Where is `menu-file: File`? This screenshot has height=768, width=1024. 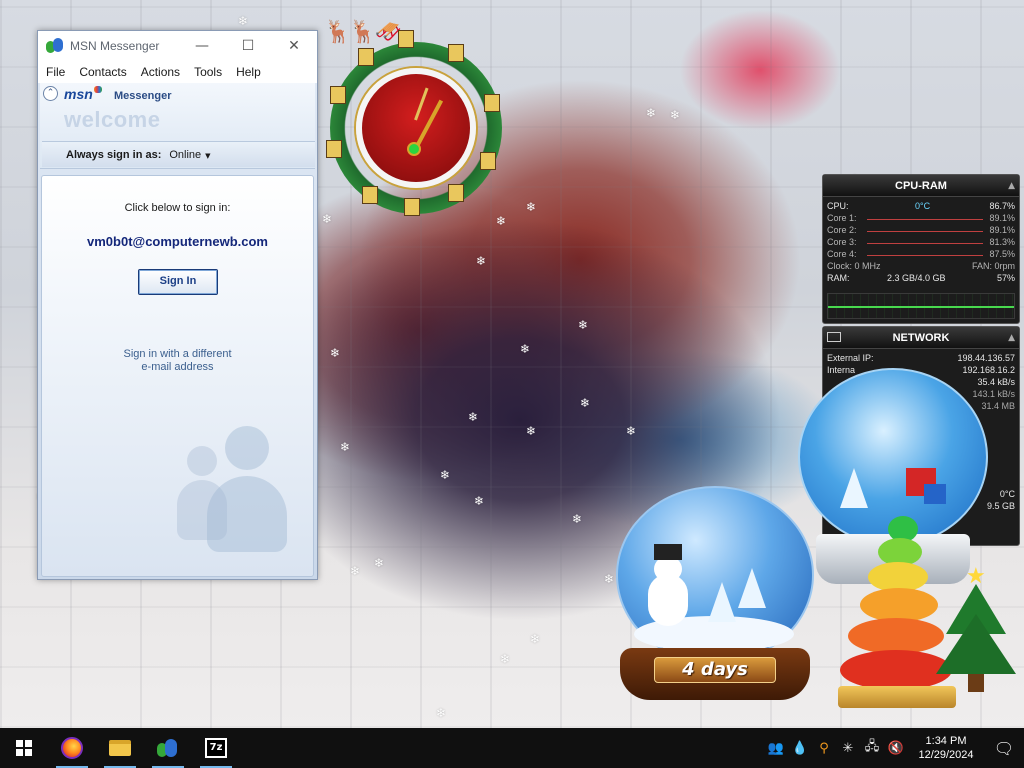
menu-file: File is located at coordinates (55, 72).